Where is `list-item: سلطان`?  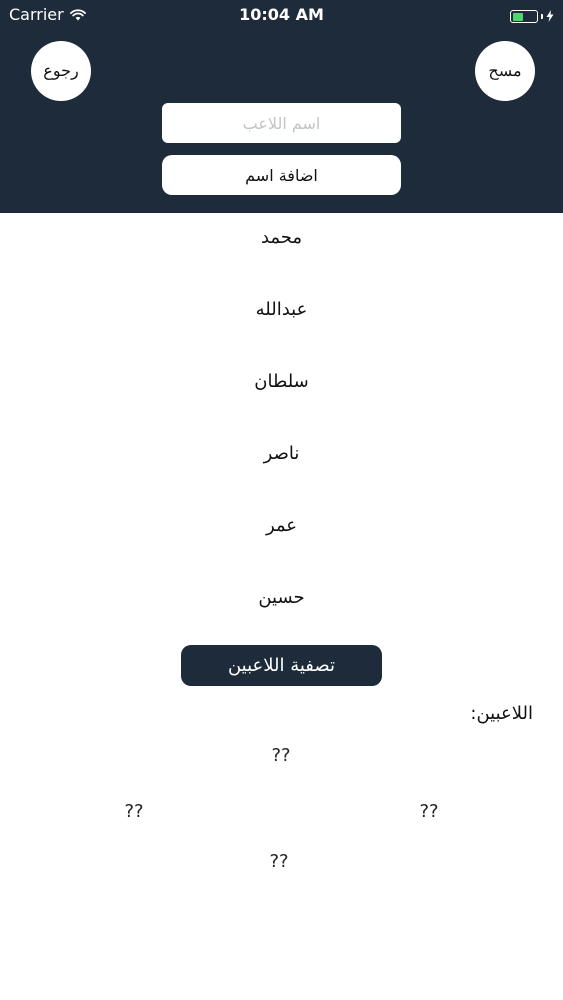
list-item: سلطان is located at coordinates (281, 398).